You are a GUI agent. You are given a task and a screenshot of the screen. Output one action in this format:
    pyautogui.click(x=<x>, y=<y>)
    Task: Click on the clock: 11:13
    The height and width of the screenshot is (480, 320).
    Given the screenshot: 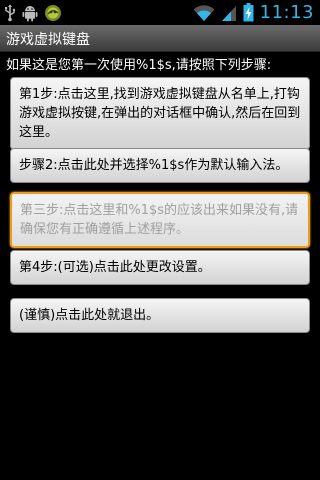 What is the action you would take?
    pyautogui.click(x=286, y=12)
    